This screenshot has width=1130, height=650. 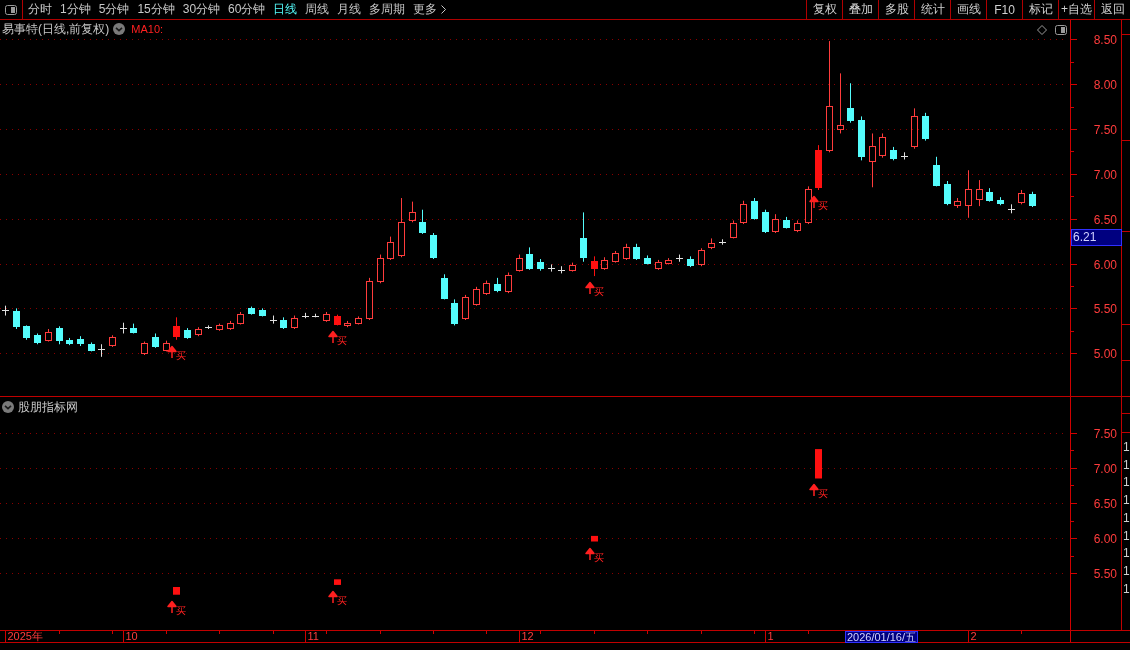 I want to click on price-cursor-label: 6.21, so click(x=1096, y=237).